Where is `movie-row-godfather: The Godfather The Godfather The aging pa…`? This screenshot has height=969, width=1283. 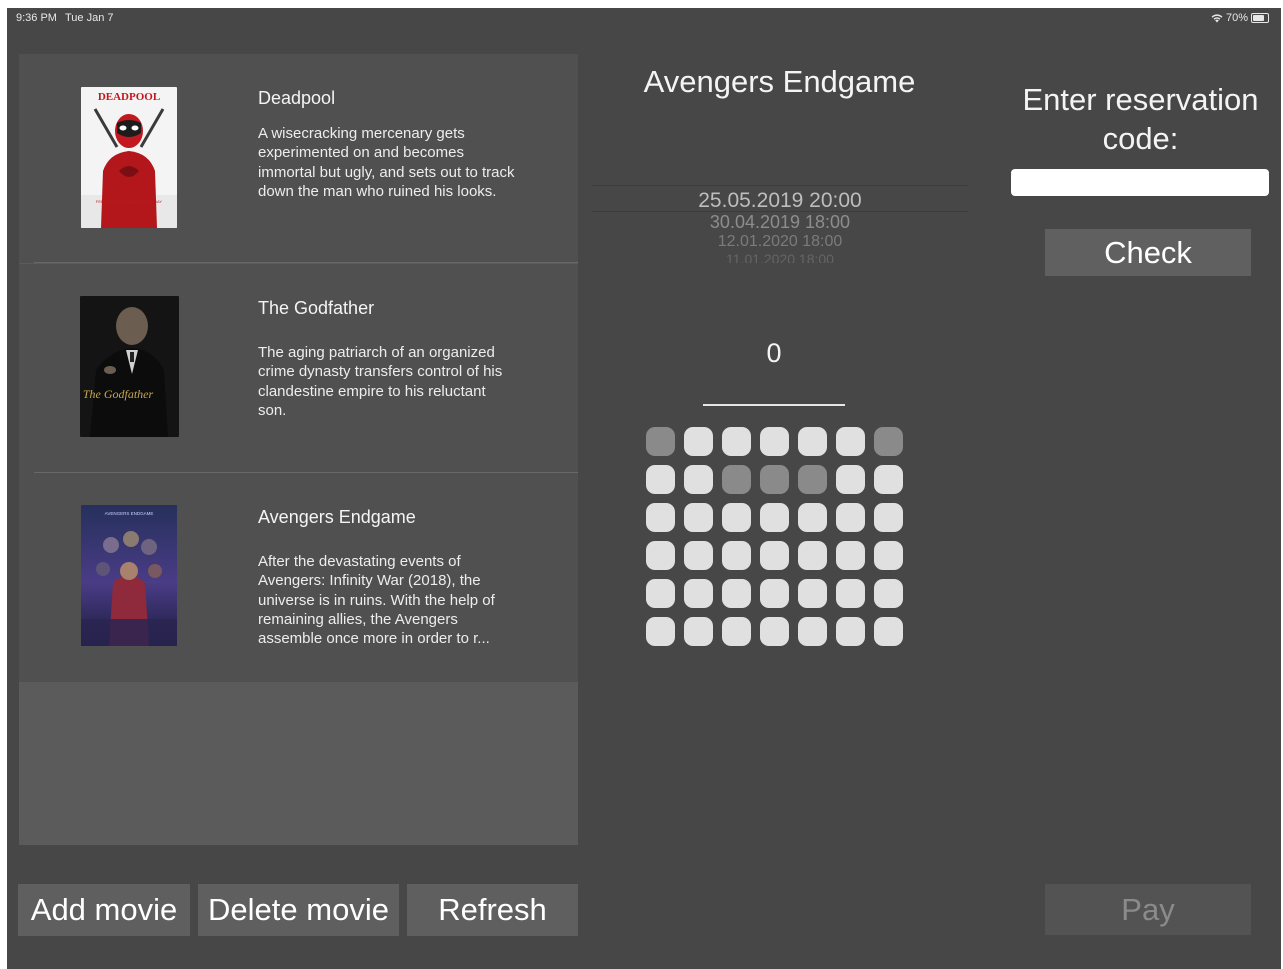 movie-row-godfather: The Godfather The Godfather The aging pa… is located at coordinates (298, 368).